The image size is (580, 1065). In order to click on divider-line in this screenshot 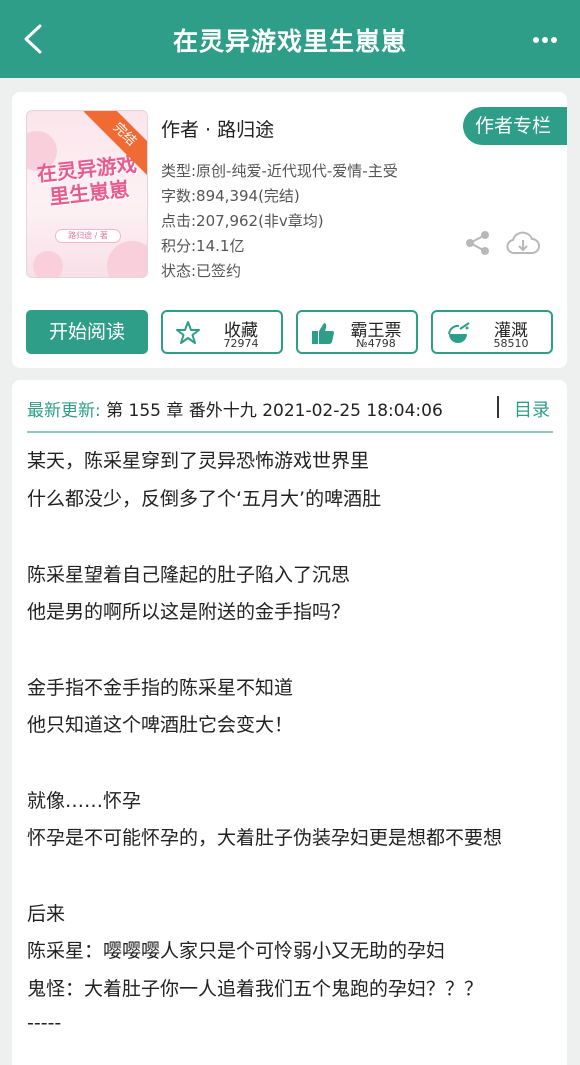, I will do `click(290, 432)`.